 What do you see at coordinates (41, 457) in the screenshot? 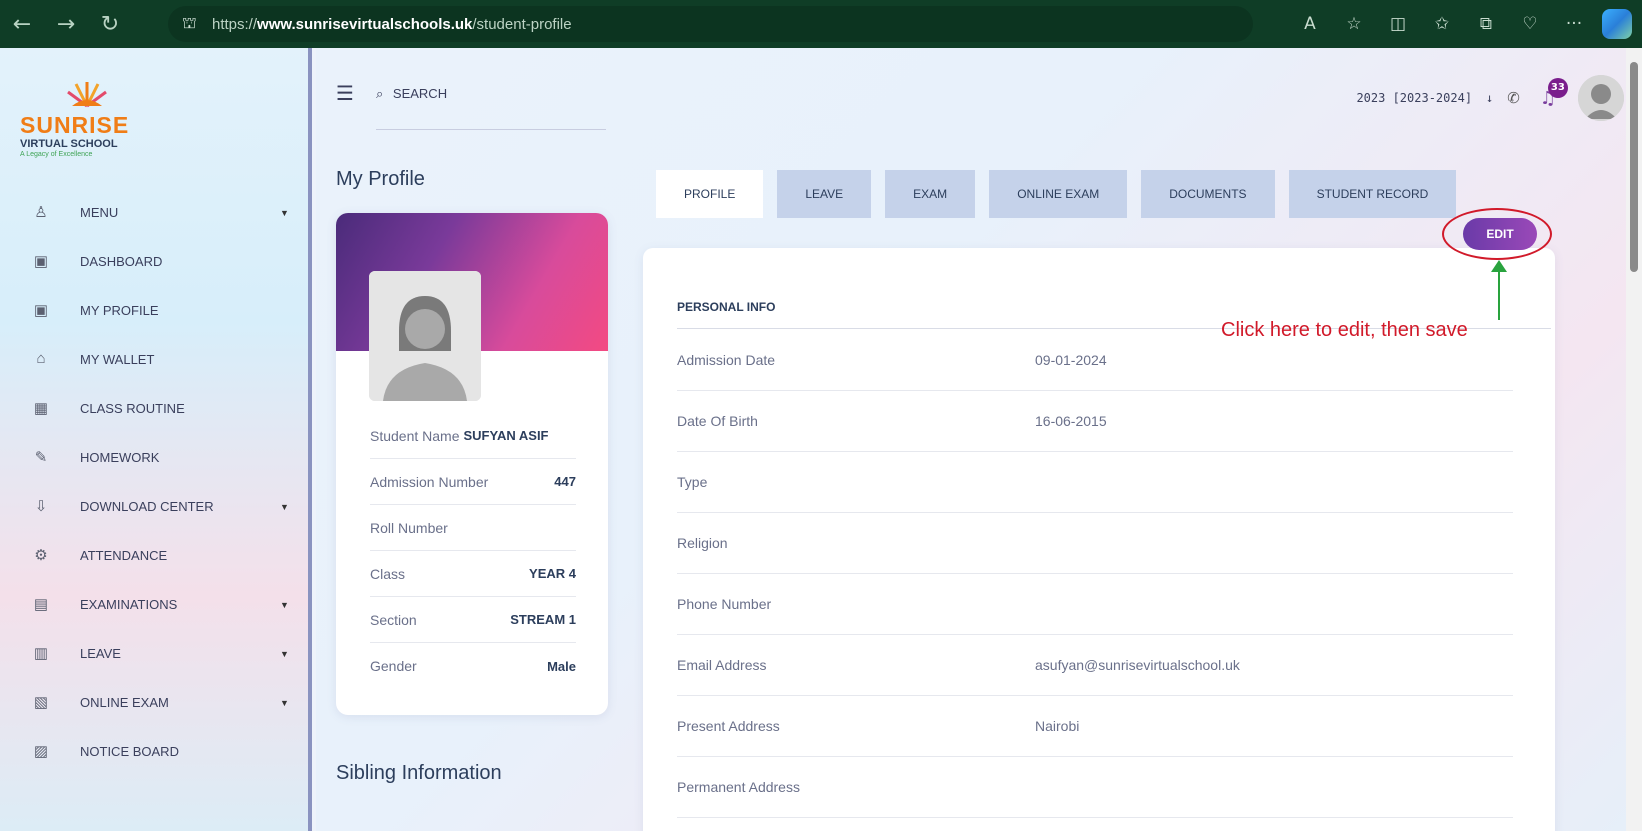
I see `homework-icon: ✎` at bounding box center [41, 457].